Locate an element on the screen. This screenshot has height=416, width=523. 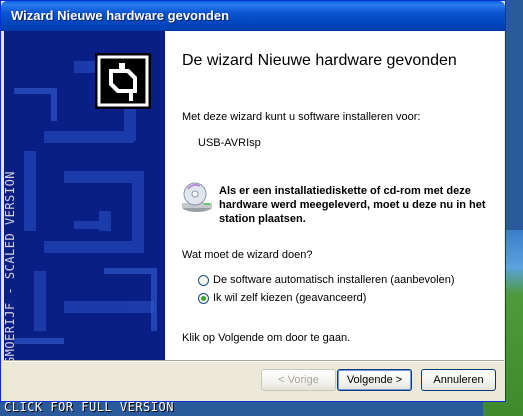
question-text: Wat moet de wizard doen? is located at coordinates (247, 255).